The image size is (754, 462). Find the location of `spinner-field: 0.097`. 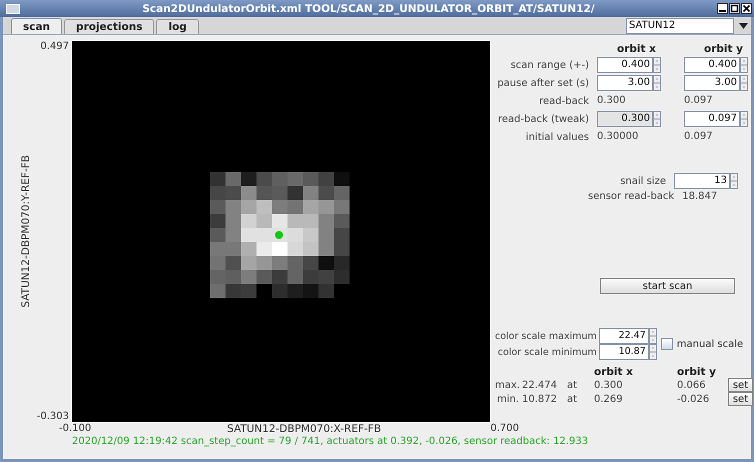

spinner-field: 0.097 is located at coordinates (712, 119).